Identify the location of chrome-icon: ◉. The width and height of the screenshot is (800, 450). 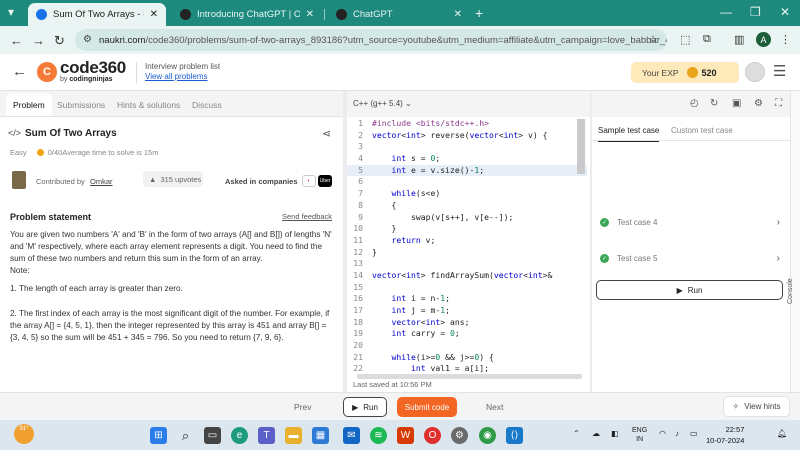
(487, 435).